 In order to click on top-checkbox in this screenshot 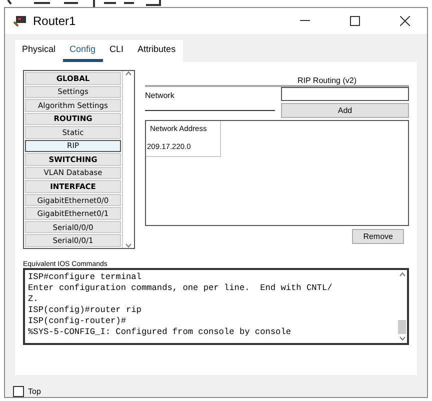, I will do `click(18, 391)`.